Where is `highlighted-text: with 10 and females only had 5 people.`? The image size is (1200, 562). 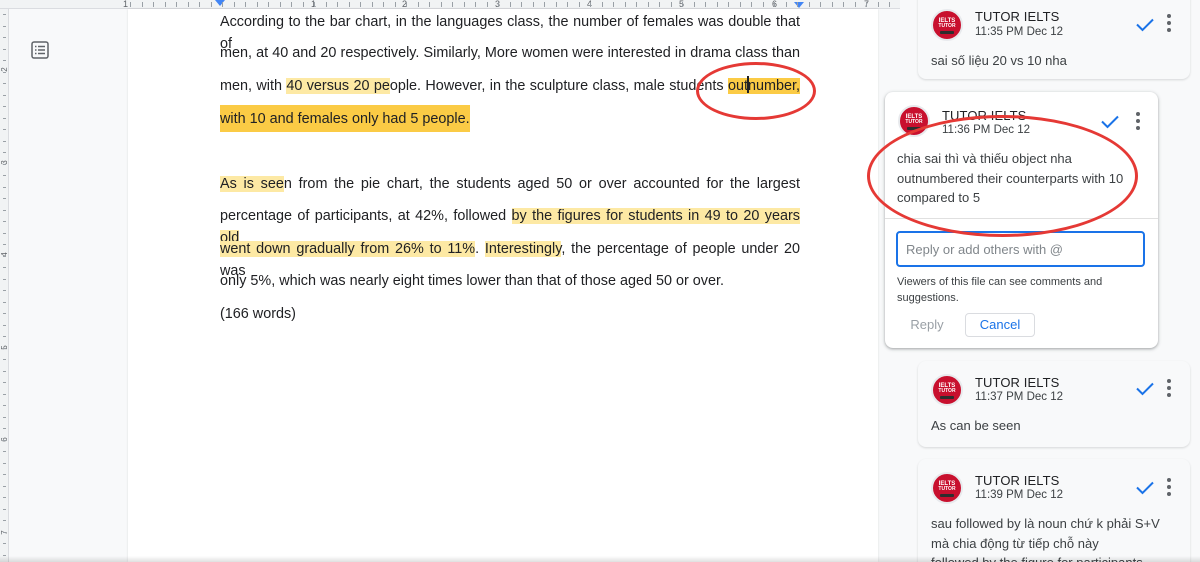 highlighted-text: with 10 and females only had 5 people. is located at coordinates (345, 118).